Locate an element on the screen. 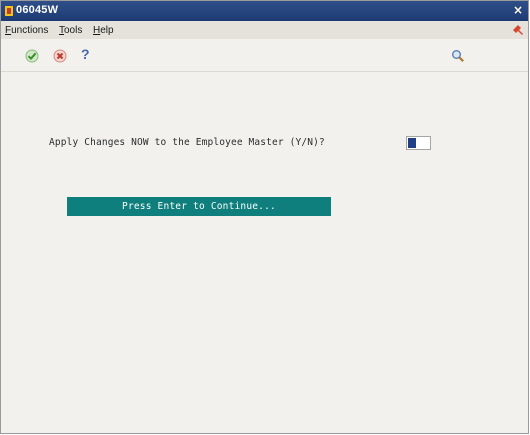 The height and width of the screenshot is (435, 530). help-icon: ? is located at coordinates (88, 54).